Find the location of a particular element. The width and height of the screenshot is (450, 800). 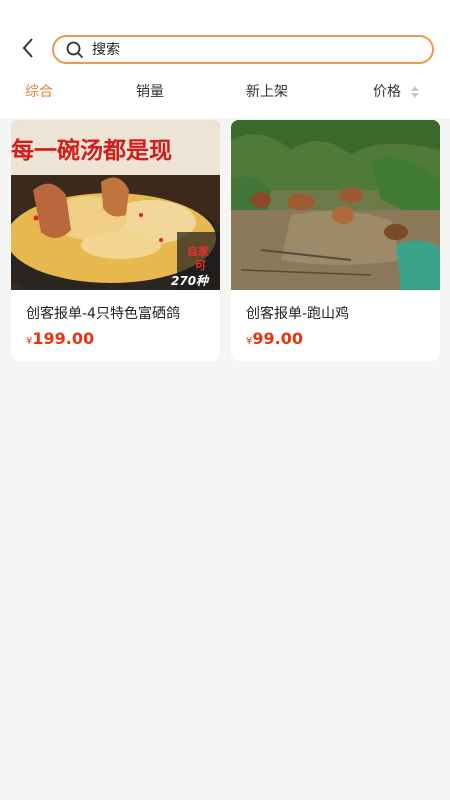

price-value: 99.00 is located at coordinates (277, 338).